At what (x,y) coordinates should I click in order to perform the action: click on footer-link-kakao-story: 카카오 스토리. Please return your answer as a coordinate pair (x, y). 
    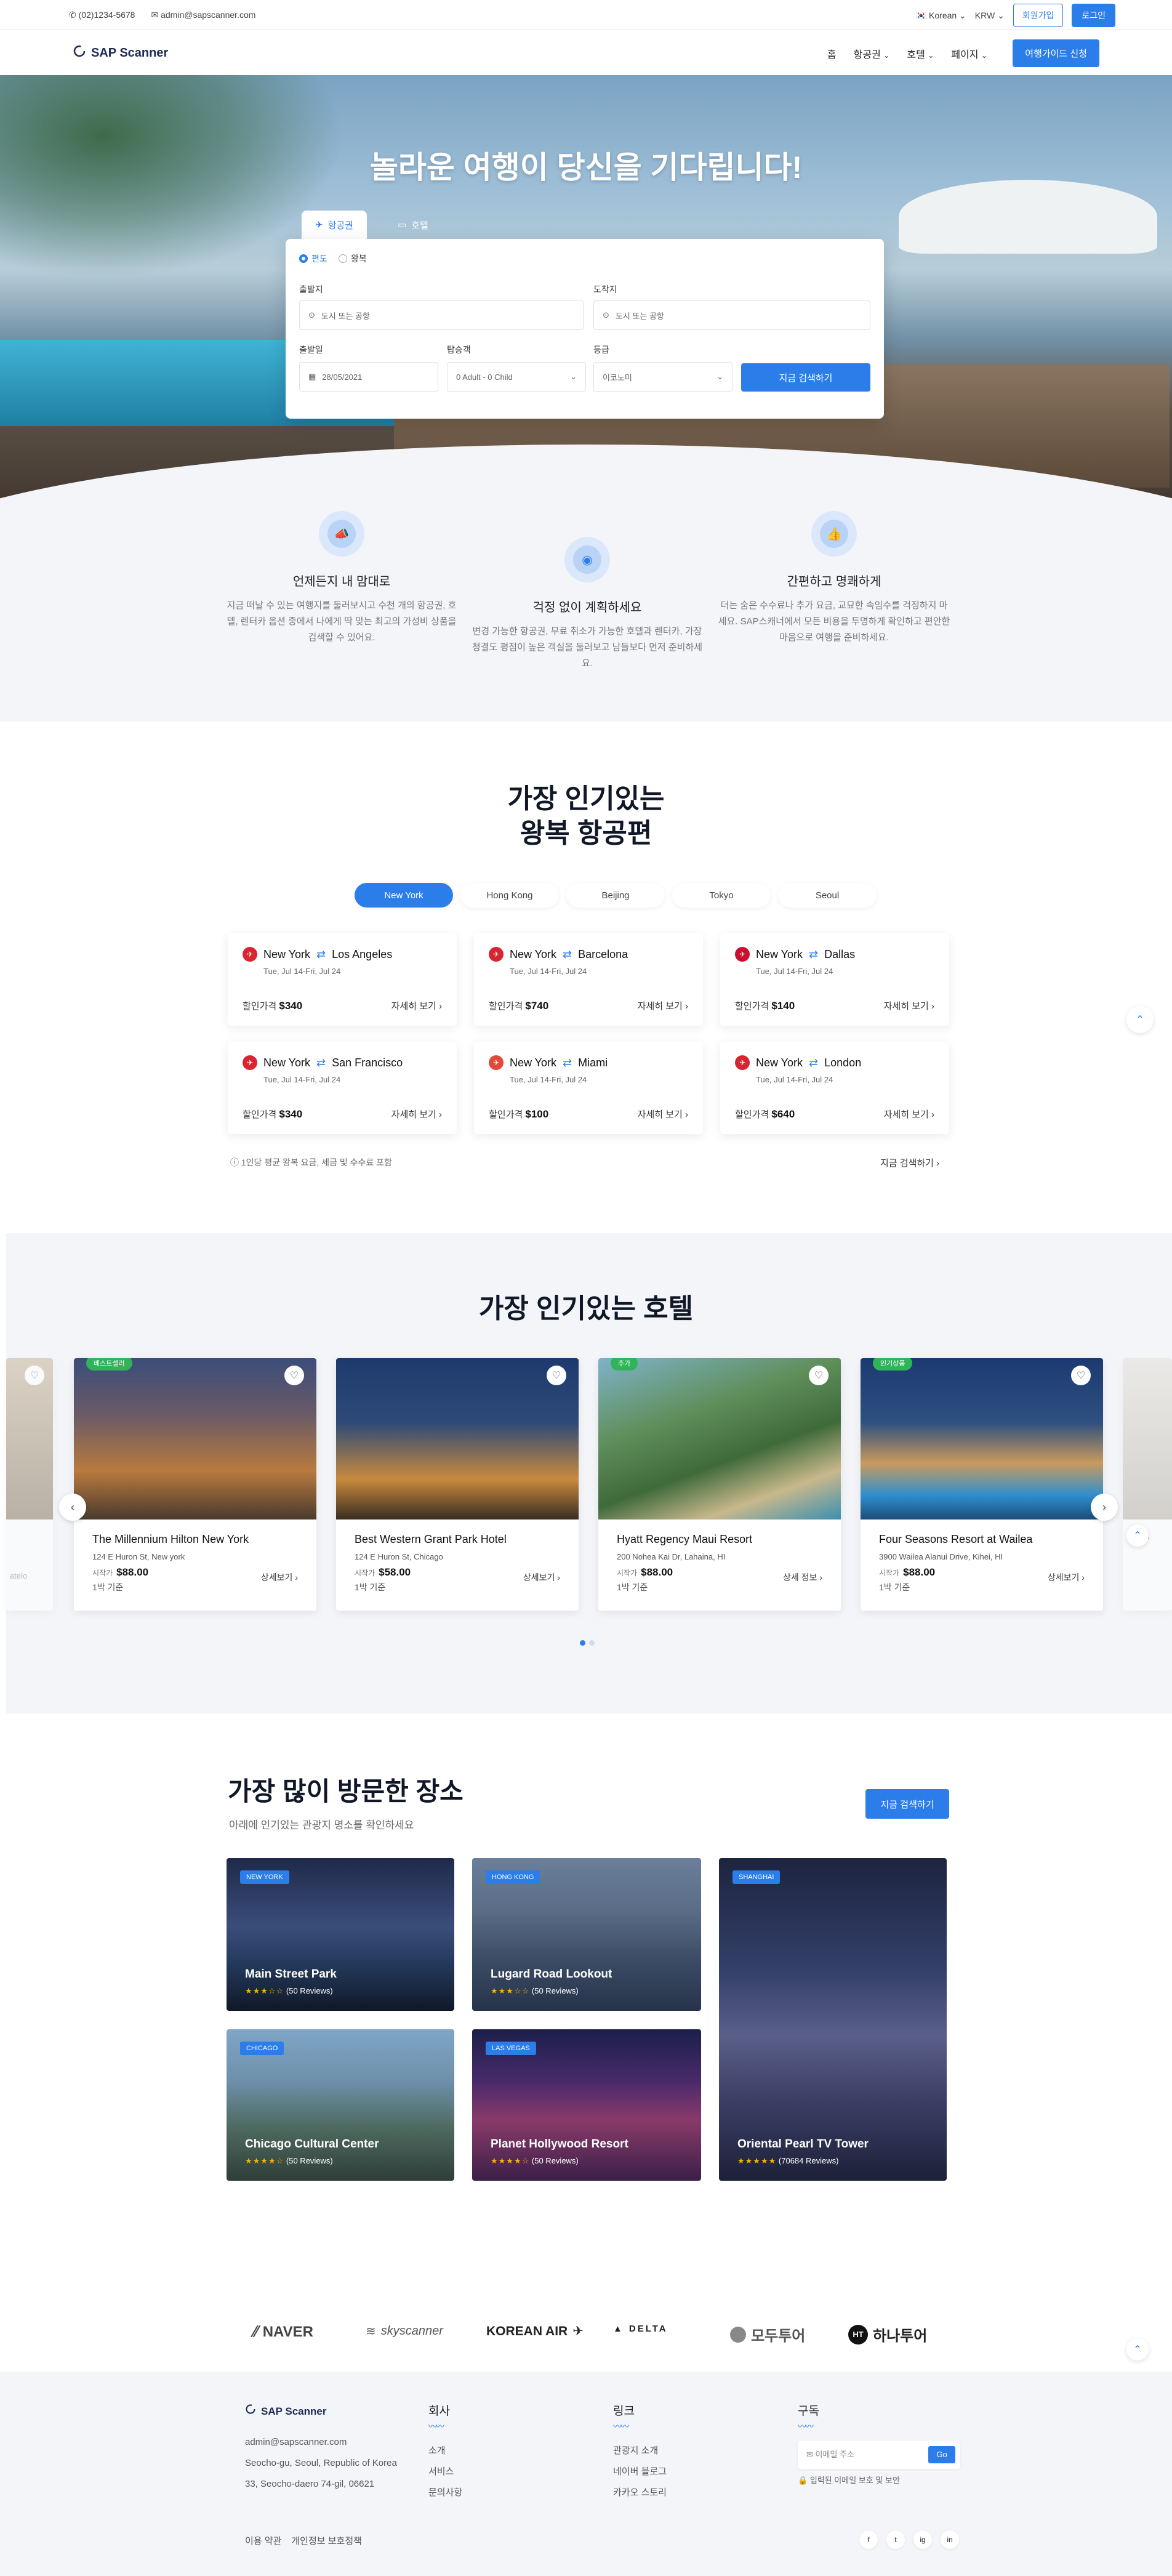
    Looking at the image, I should click on (640, 2492).